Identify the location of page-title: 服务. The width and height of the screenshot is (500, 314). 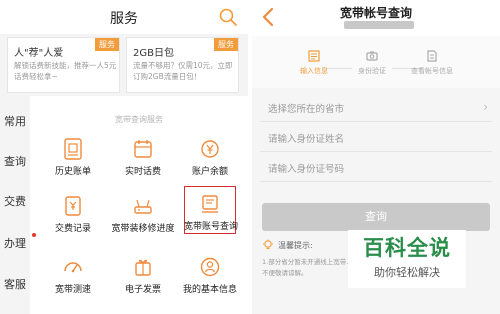
(124, 19).